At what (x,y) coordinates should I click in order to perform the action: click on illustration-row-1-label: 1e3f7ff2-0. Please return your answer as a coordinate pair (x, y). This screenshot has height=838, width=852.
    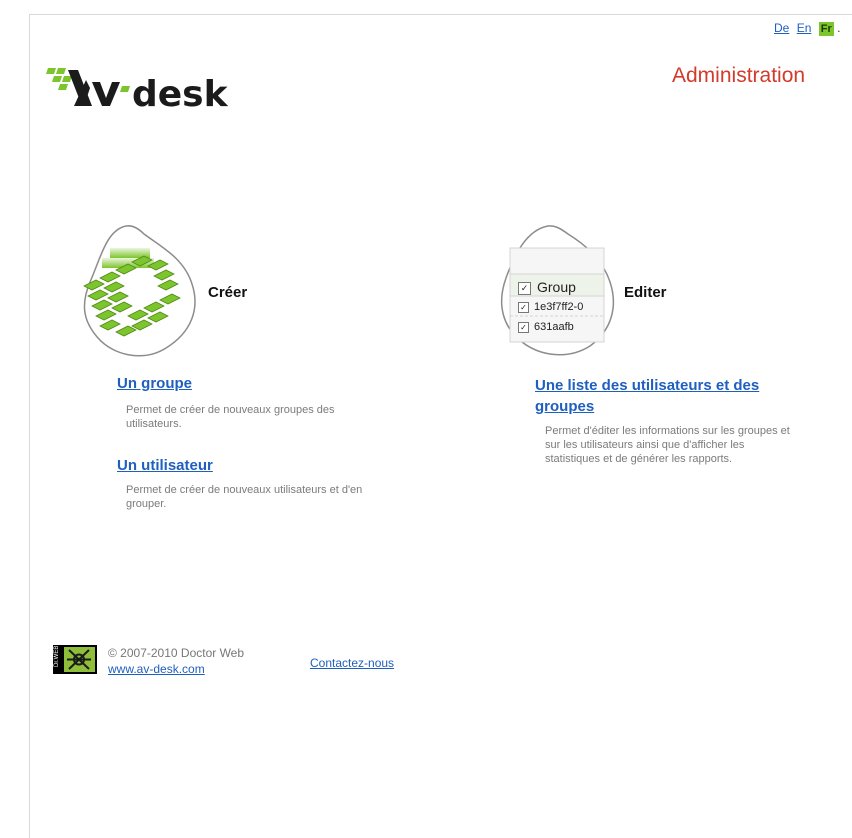
    Looking at the image, I should click on (559, 307).